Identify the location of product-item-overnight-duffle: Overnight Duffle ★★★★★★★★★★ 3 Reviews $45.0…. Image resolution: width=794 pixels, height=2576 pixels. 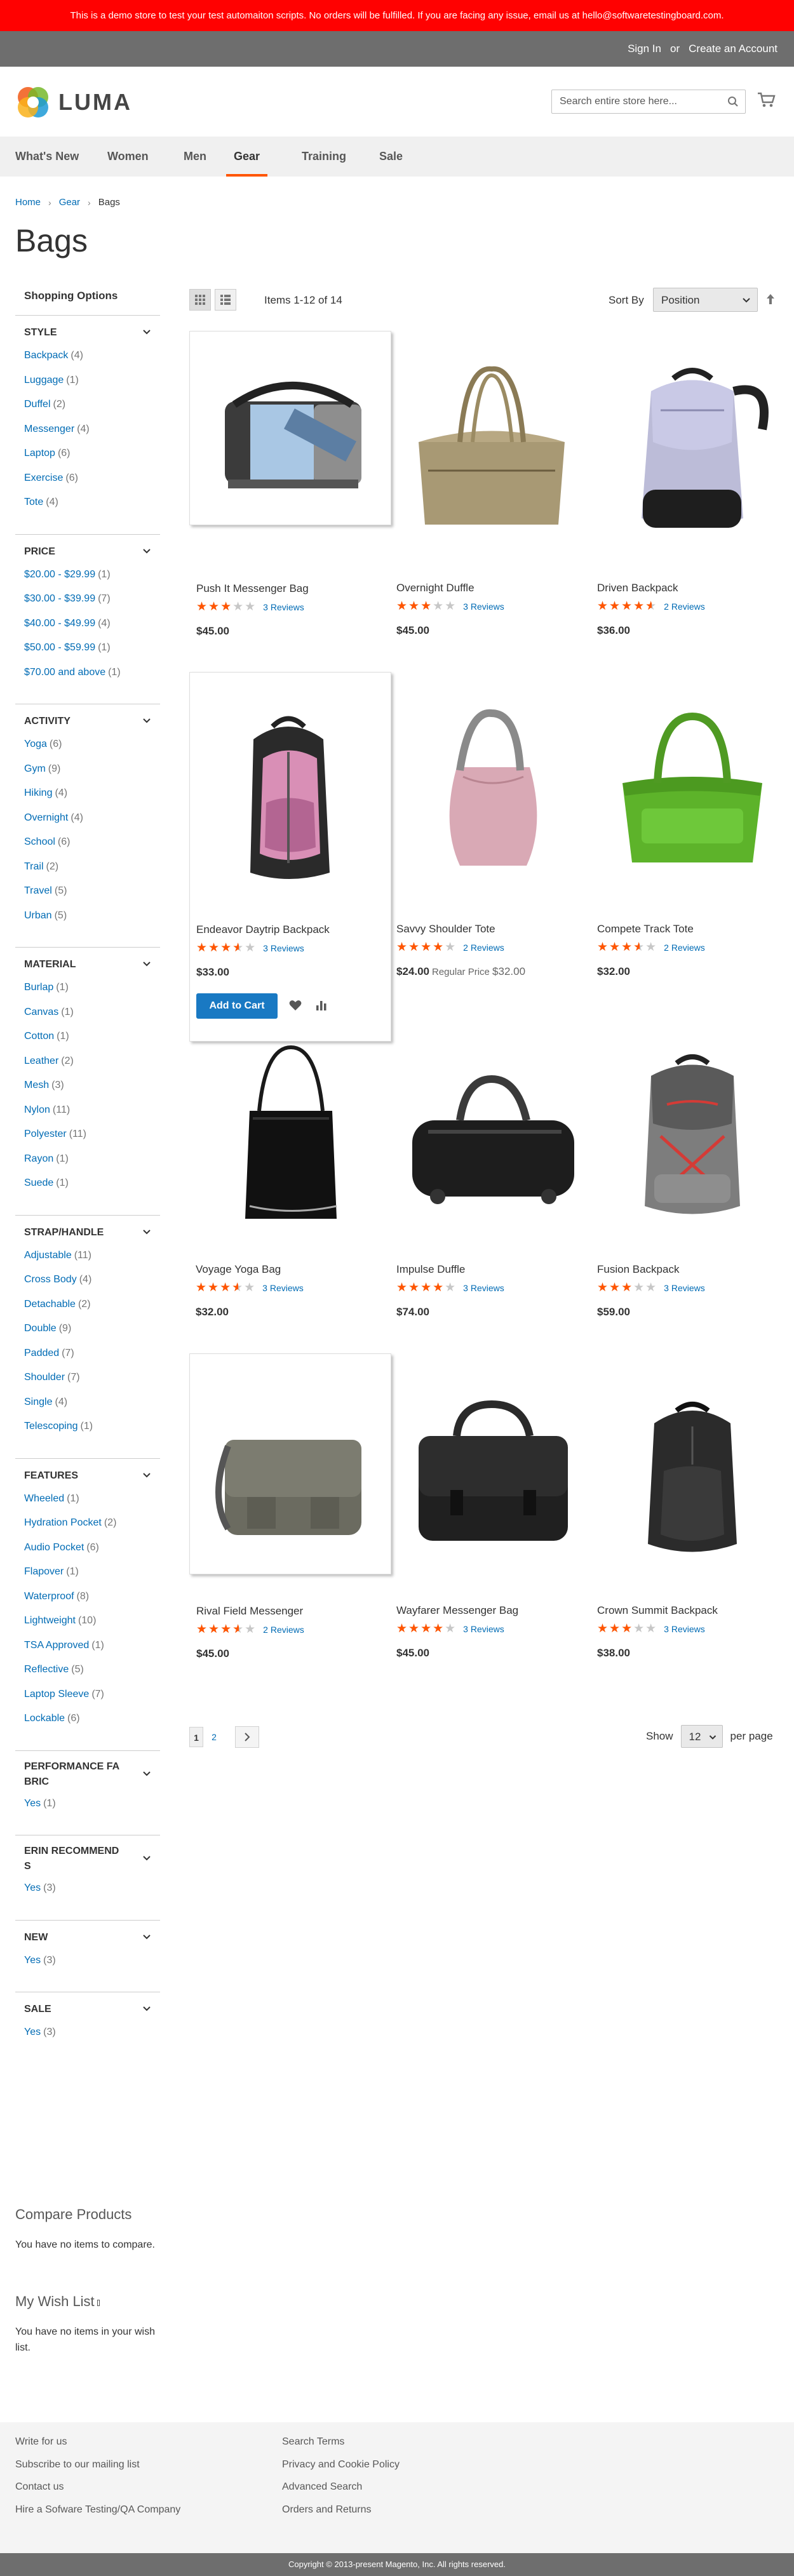
(491, 483).